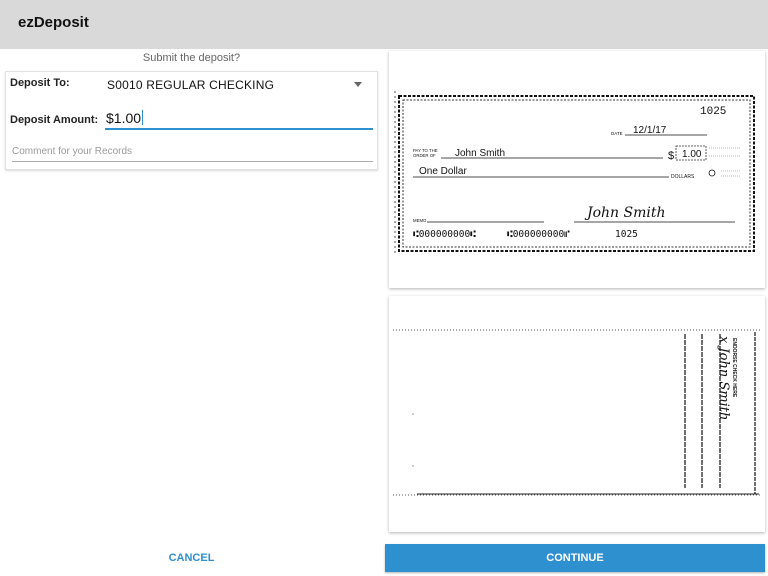 The width and height of the screenshot is (768, 576). What do you see at coordinates (625, 213) in the screenshot?
I see `signature: John Smith` at bounding box center [625, 213].